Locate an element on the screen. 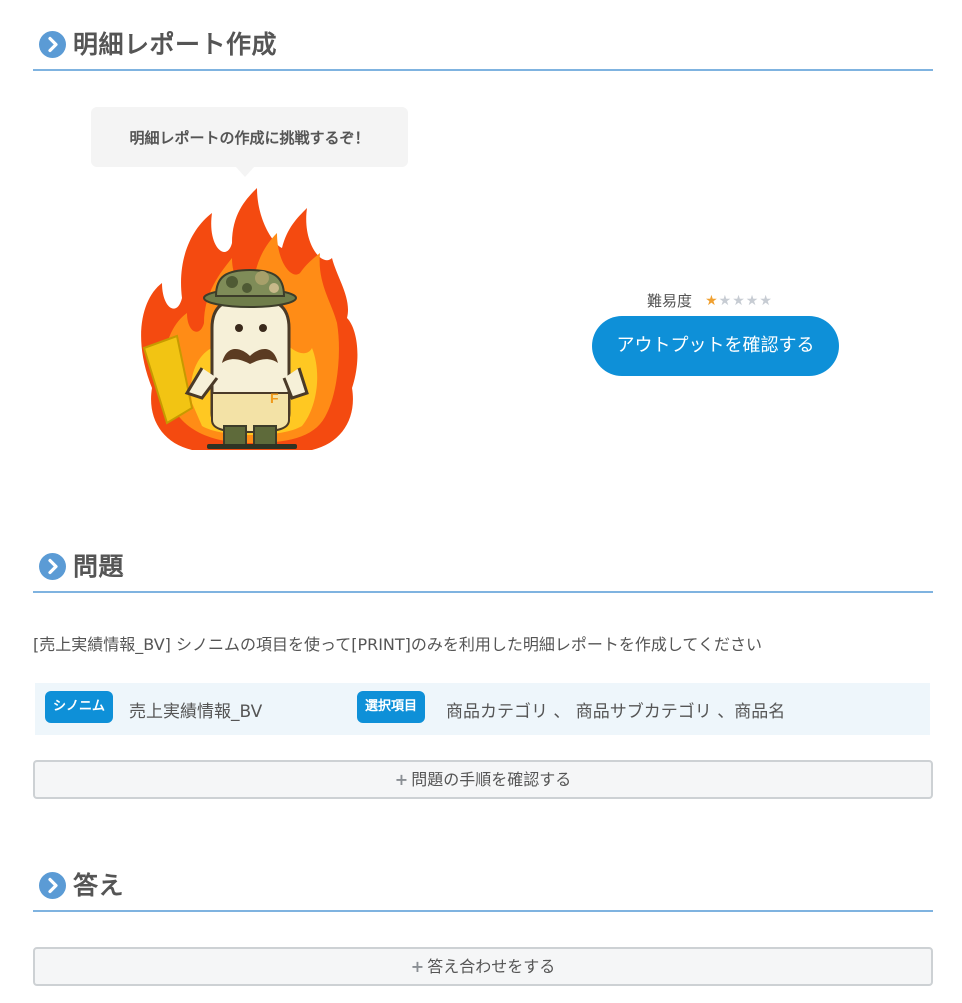  mascot-illustration: F is located at coordinates (249, 319).